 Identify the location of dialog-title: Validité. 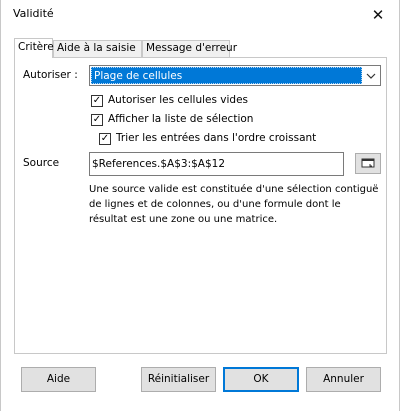
(33, 13).